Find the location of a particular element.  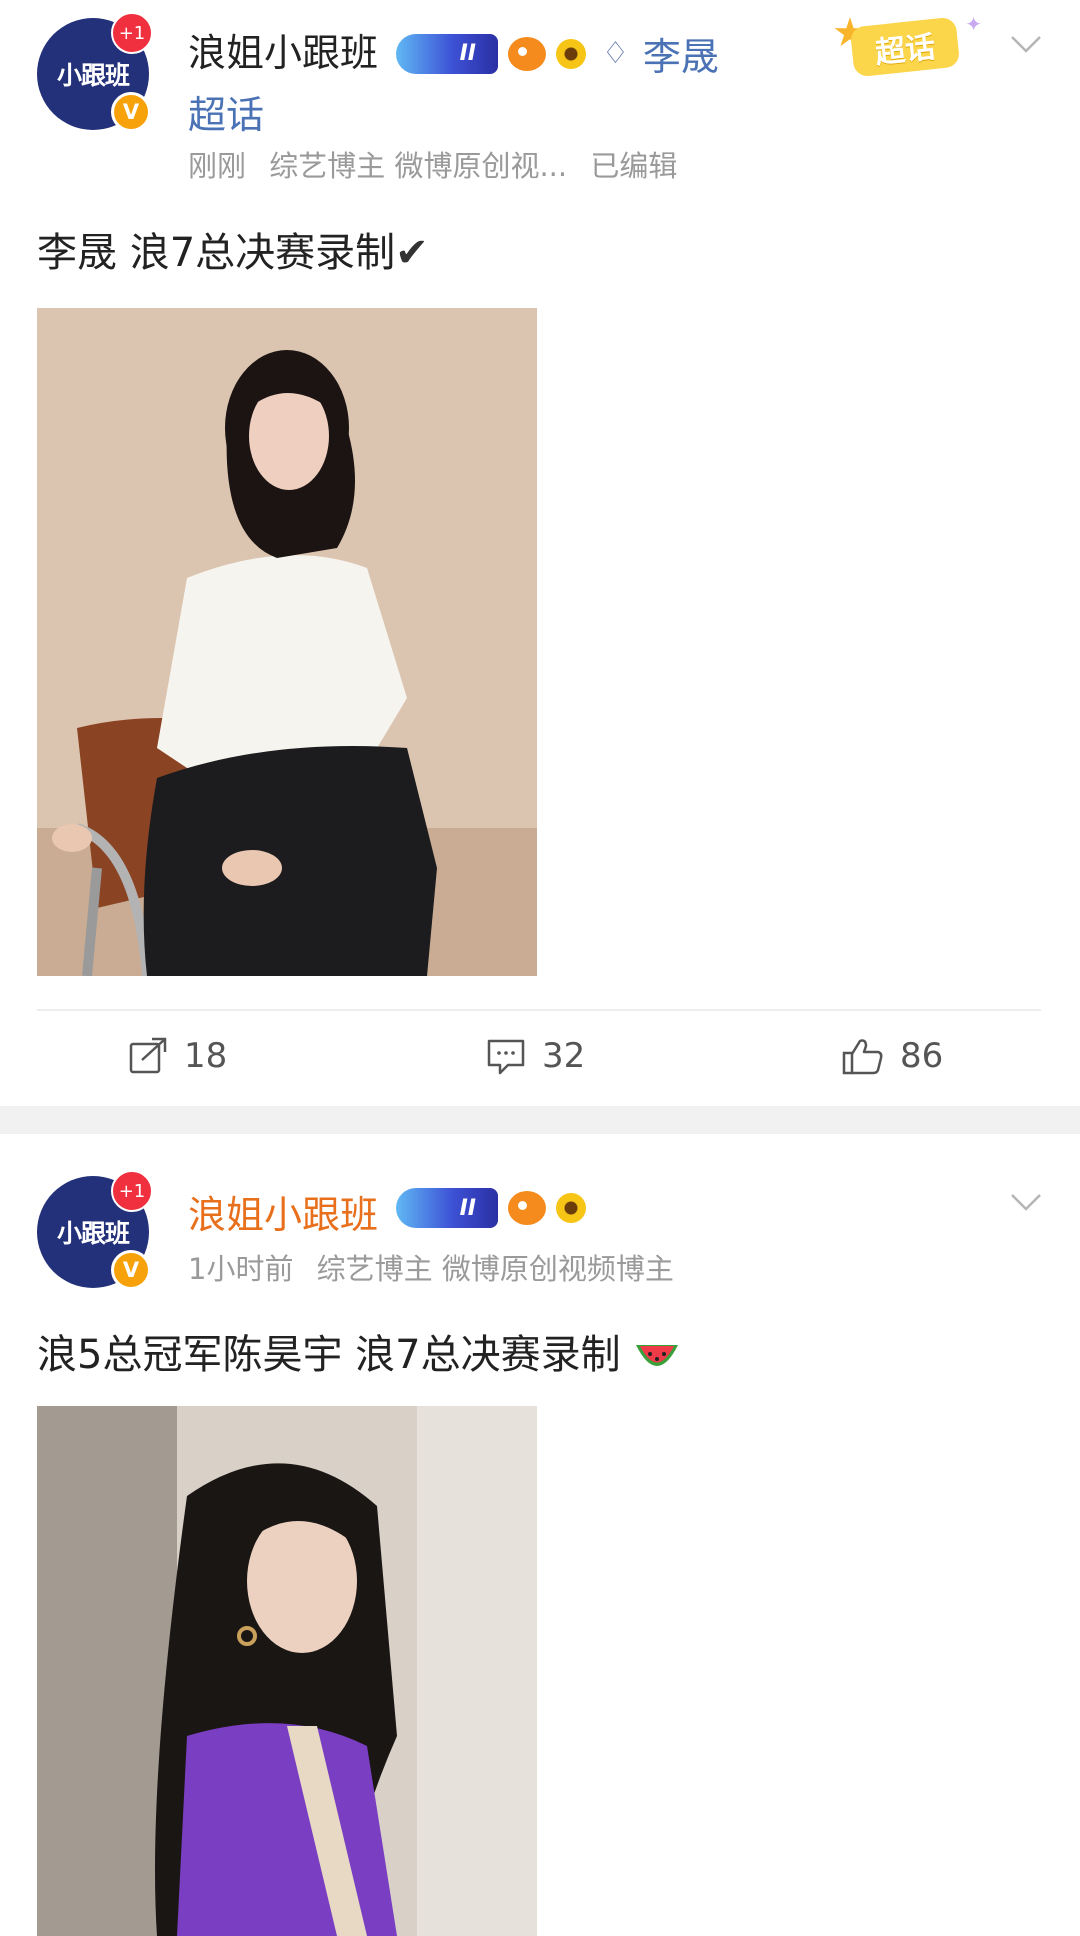

diamond-icon: ♢ is located at coordinates (615, 53).